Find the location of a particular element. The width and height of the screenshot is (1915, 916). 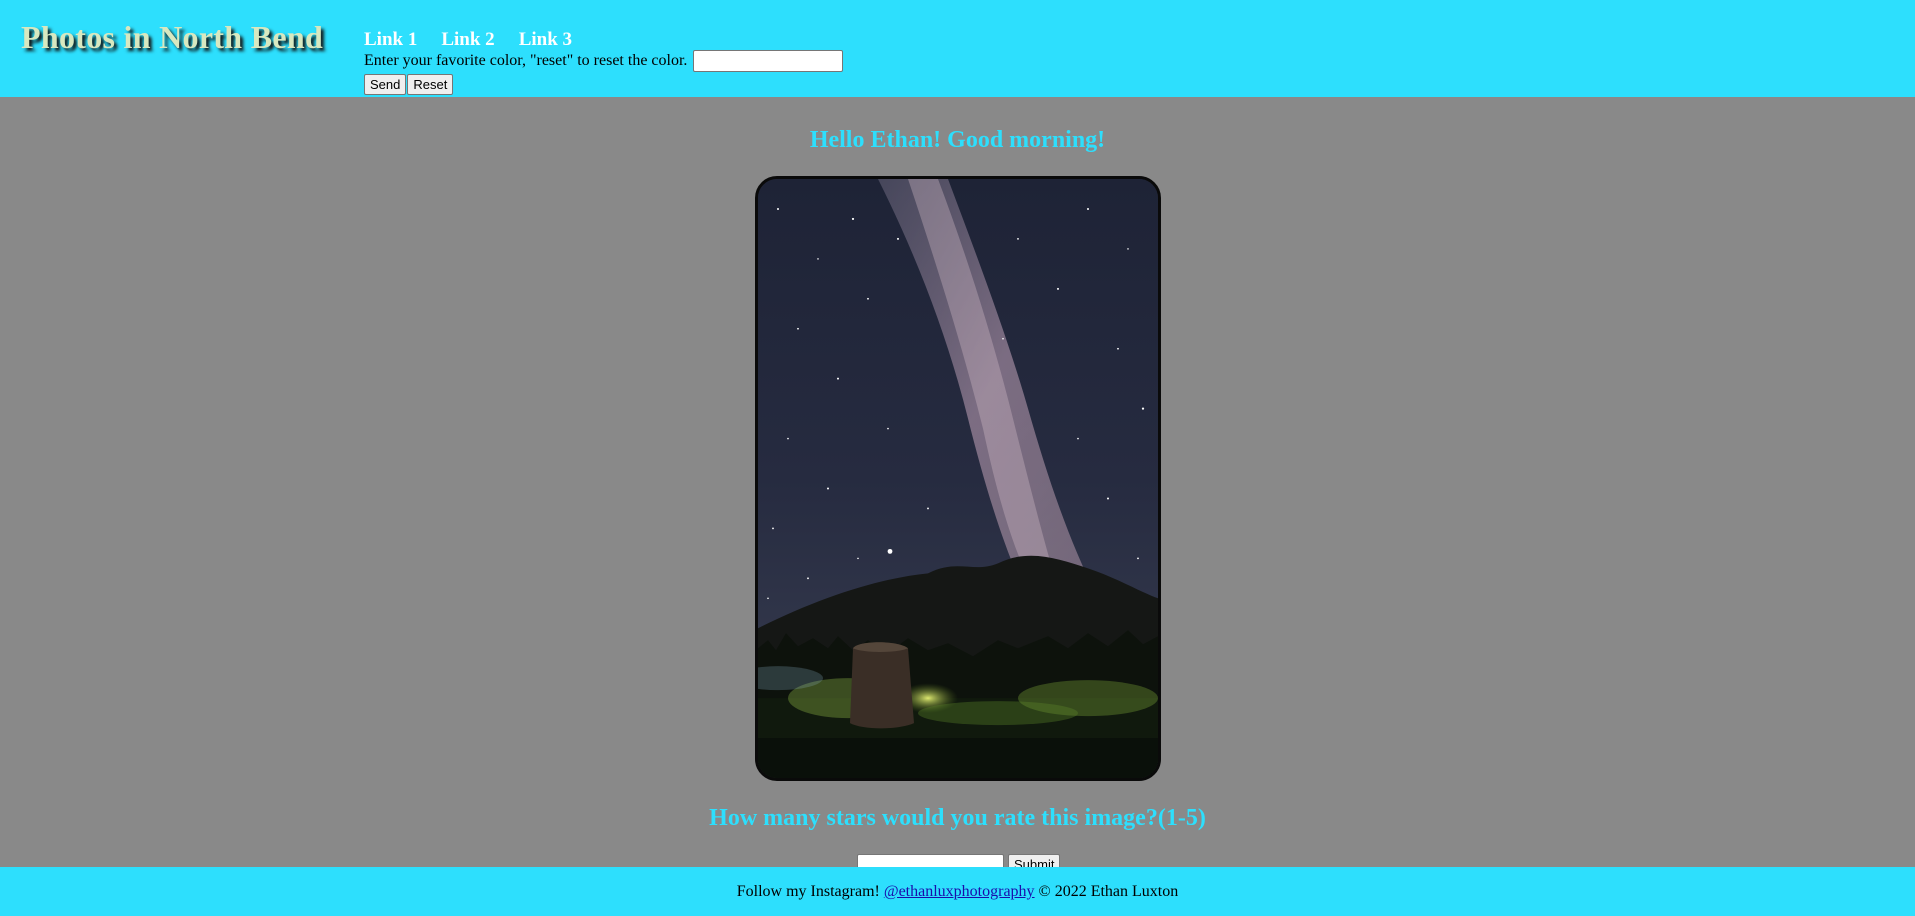

color-buttons: Send Reset is located at coordinates (409, 84).